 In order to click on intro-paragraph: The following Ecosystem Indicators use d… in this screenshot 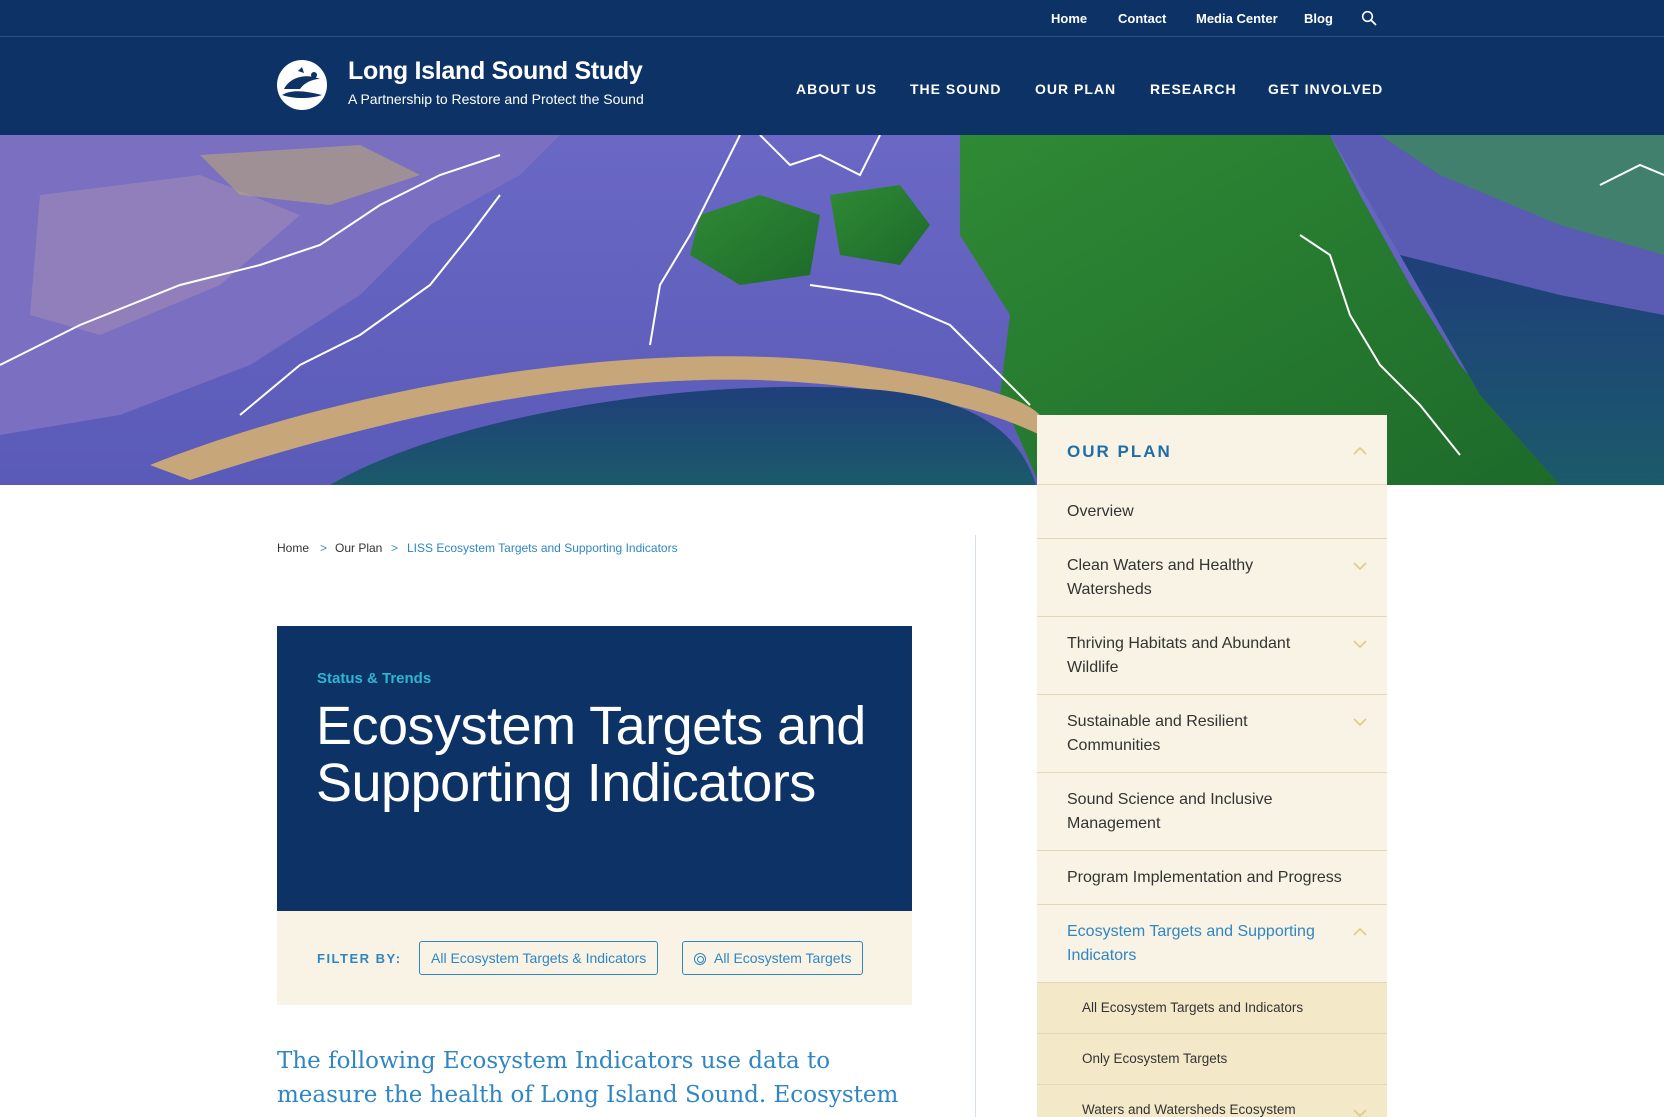, I will do `click(588, 1082)`.